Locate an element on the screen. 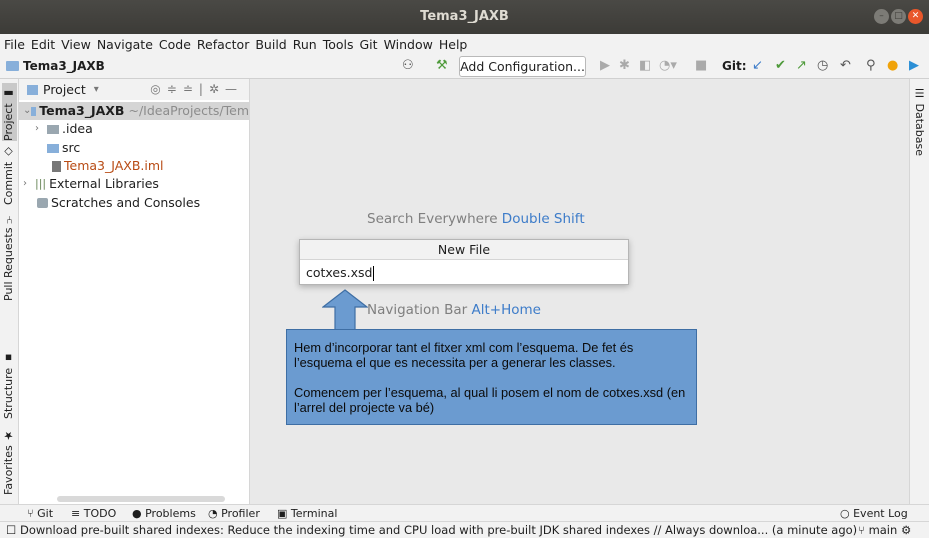 The width and height of the screenshot is (929, 538). hide-icon: — is located at coordinates (234, 89).